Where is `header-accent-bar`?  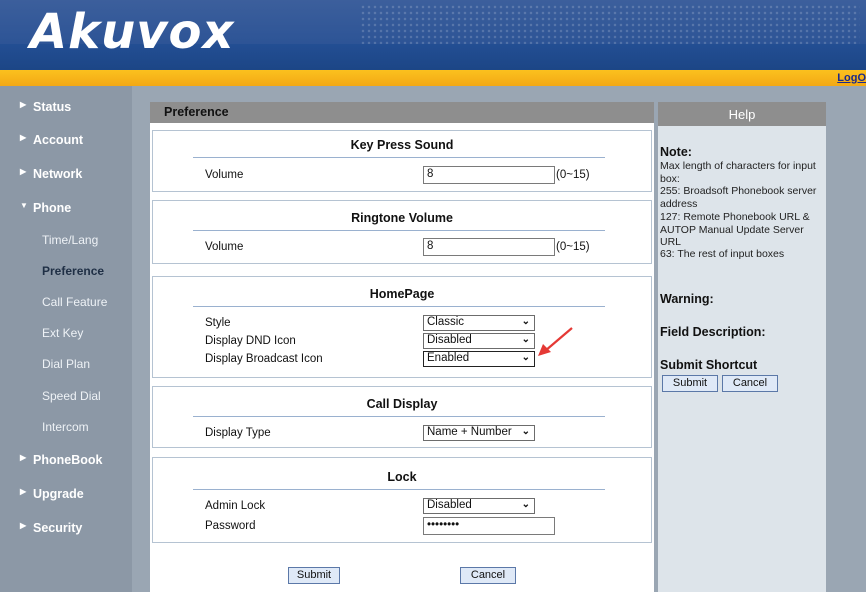
header-accent-bar is located at coordinates (433, 78).